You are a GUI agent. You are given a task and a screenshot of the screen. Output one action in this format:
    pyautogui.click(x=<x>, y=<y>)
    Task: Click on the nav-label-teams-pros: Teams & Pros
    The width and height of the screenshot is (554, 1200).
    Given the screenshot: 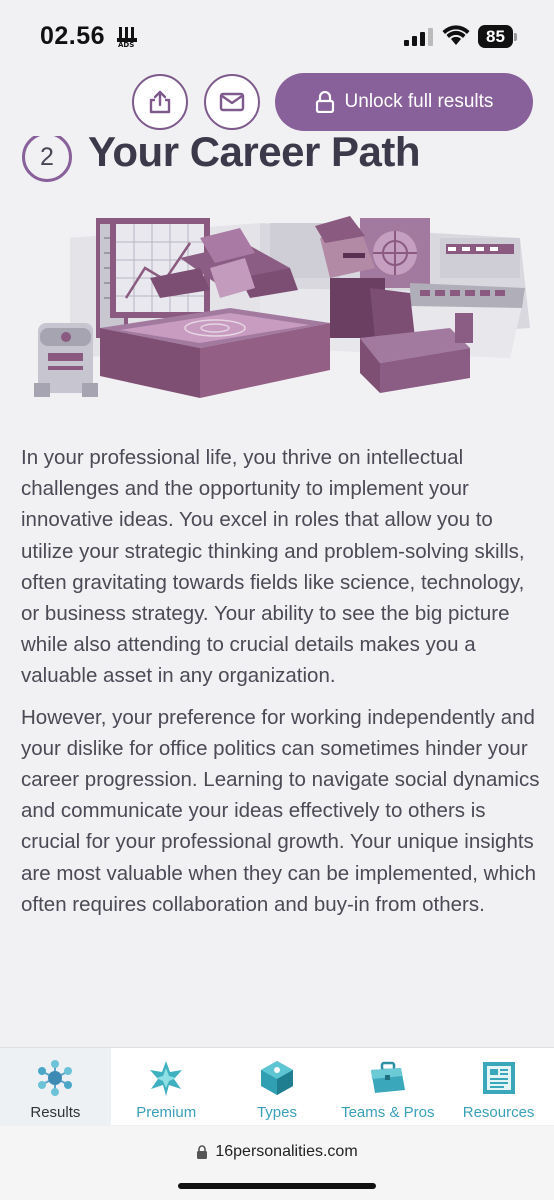 What is the action you would take?
    pyautogui.click(x=388, y=1112)
    